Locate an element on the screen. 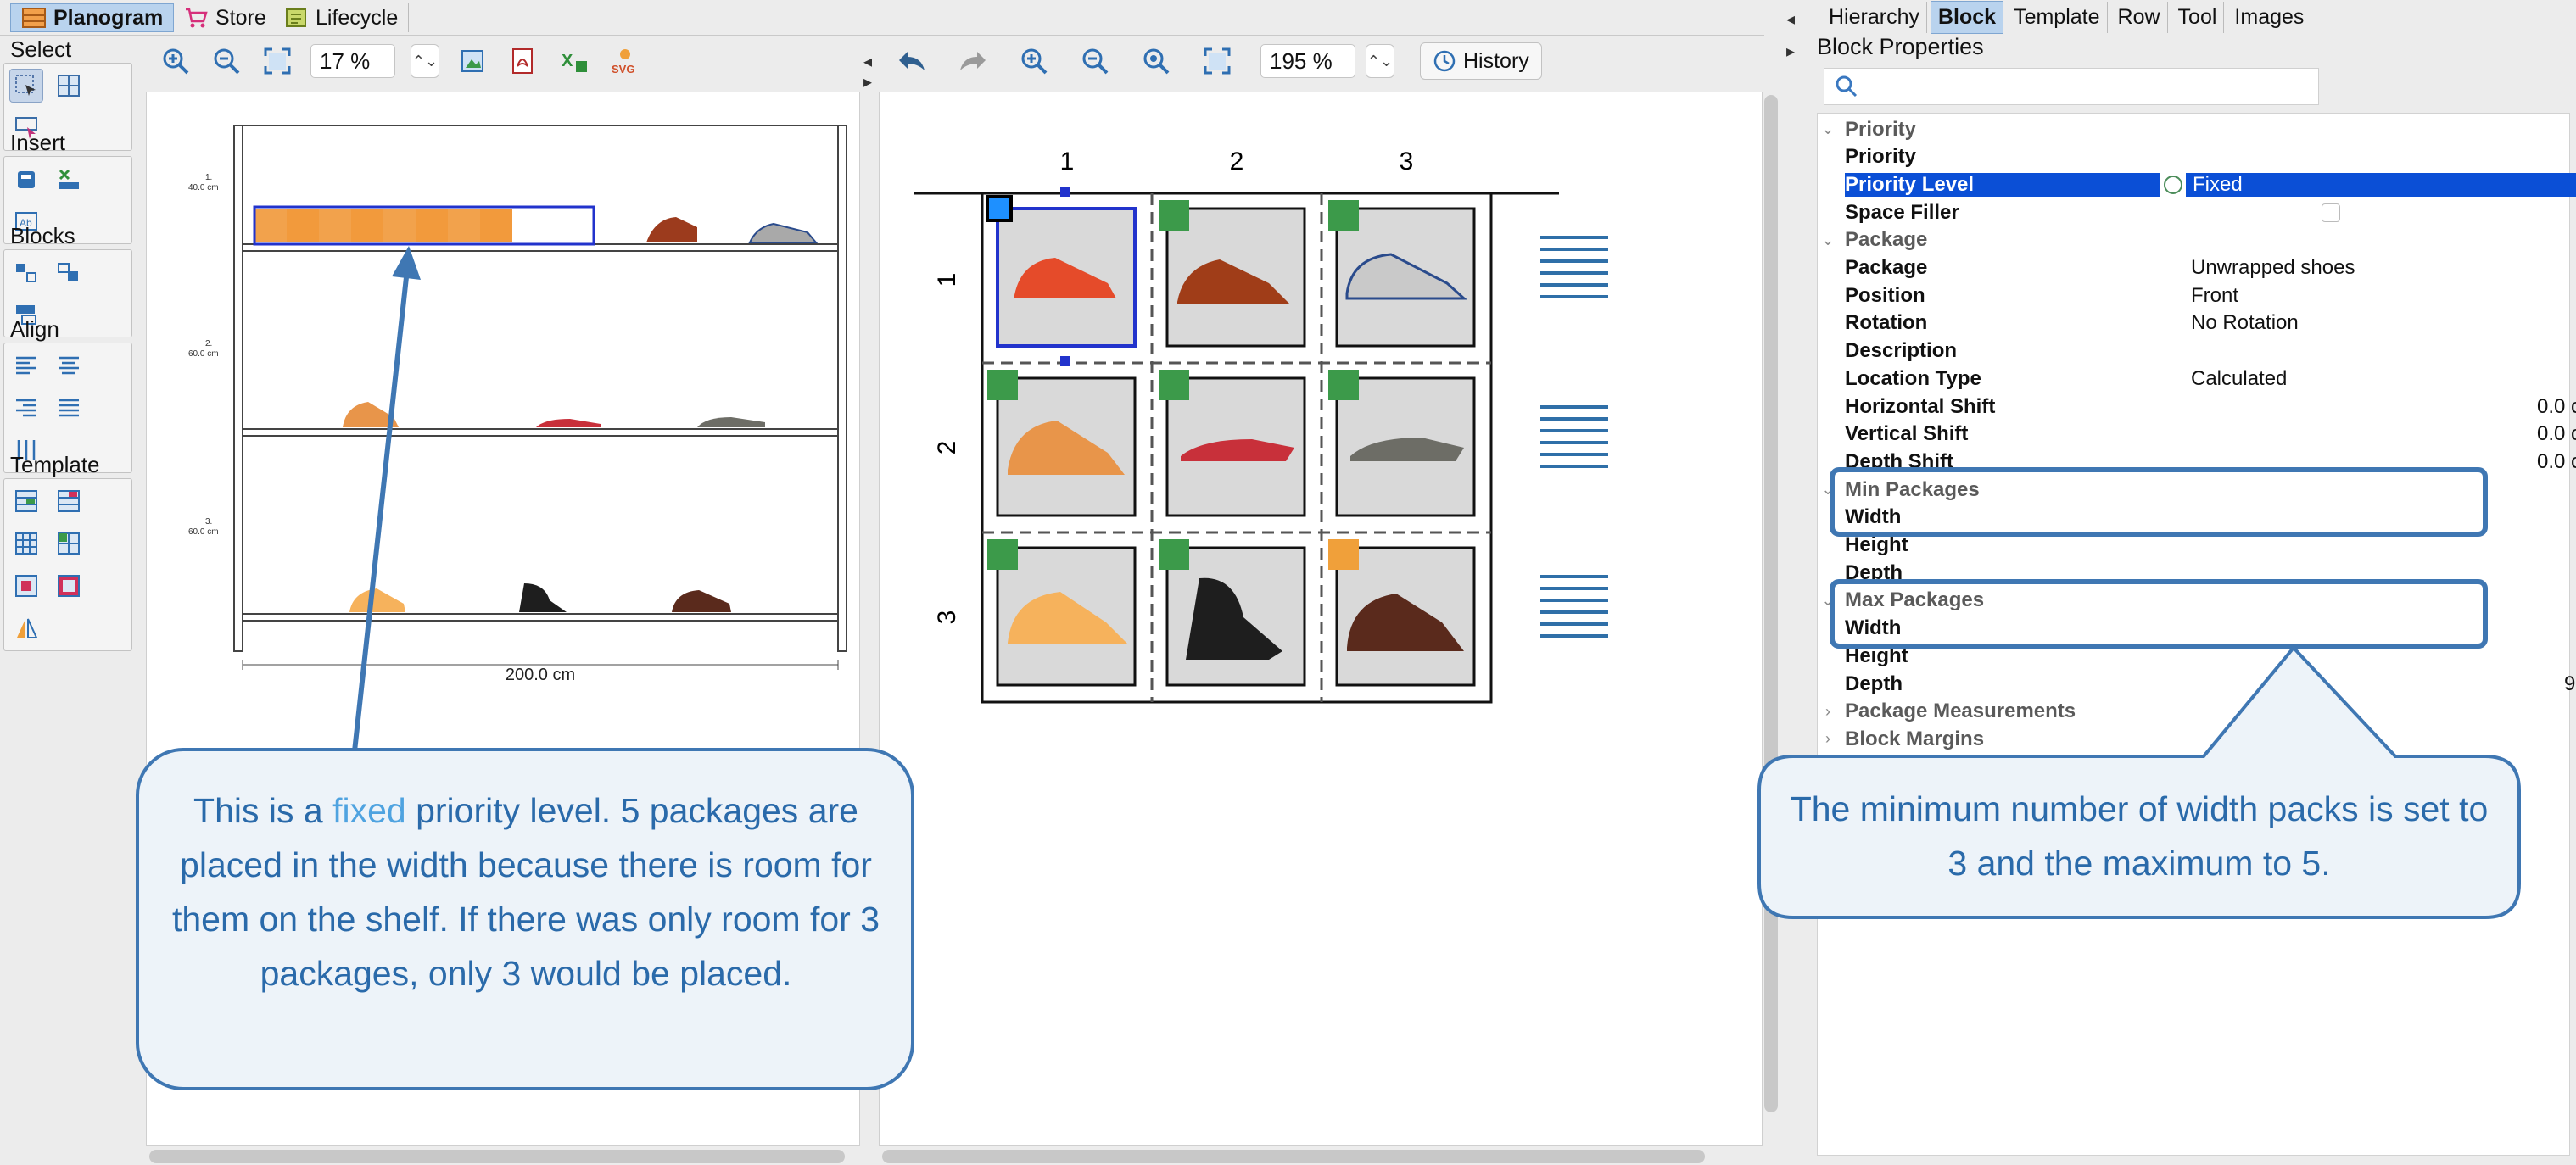  min-packages-highlight is located at coordinates (2159, 502).